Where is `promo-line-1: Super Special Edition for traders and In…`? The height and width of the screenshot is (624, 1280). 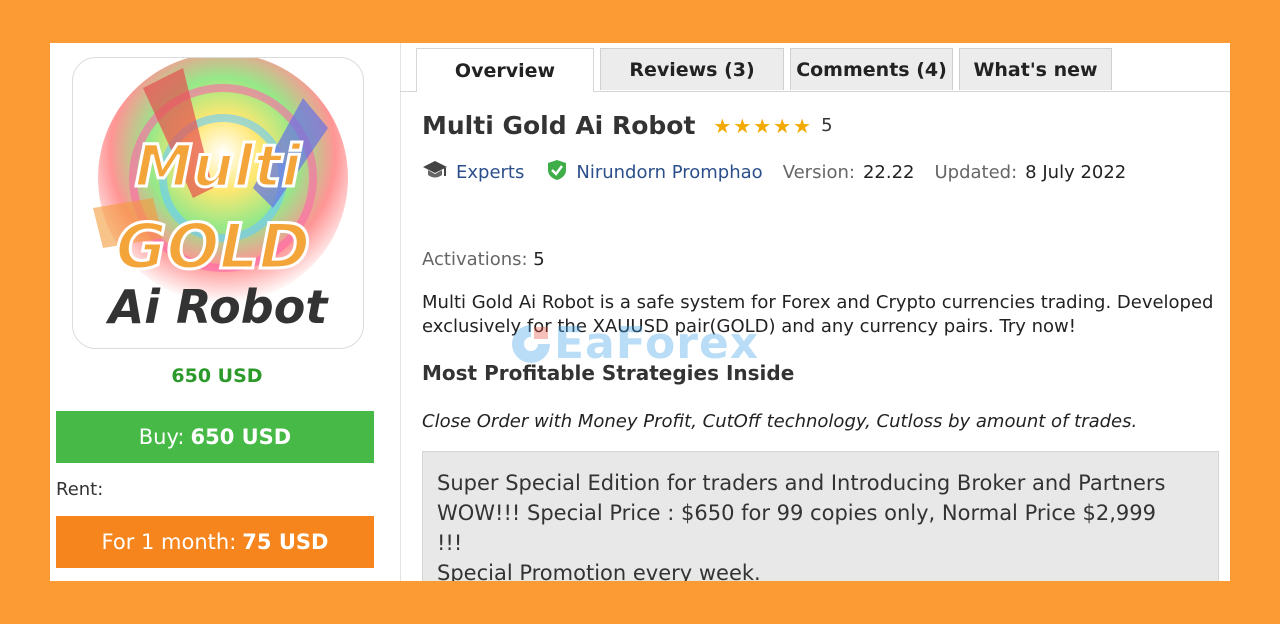
promo-line-1: Super Special Edition for traders and In… is located at coordinates (801, 483).